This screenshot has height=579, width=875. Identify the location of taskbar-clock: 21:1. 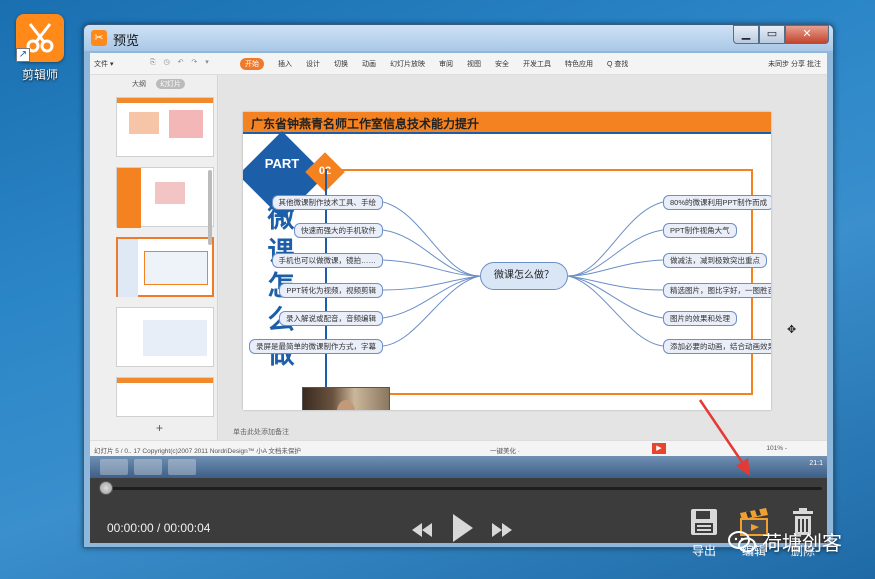
(816, 463).